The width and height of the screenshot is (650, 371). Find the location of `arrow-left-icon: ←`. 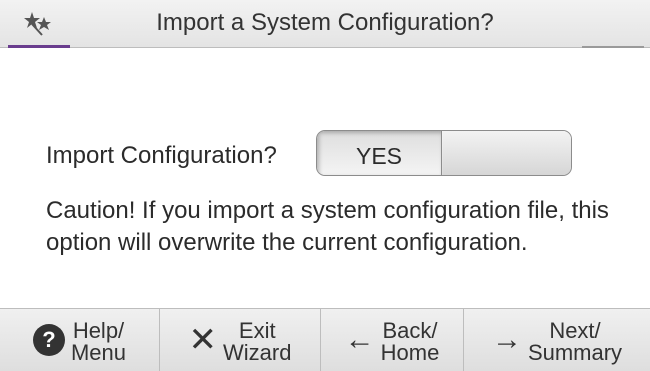

arrow-left-icon: ← is located at coordinates (359, 339).